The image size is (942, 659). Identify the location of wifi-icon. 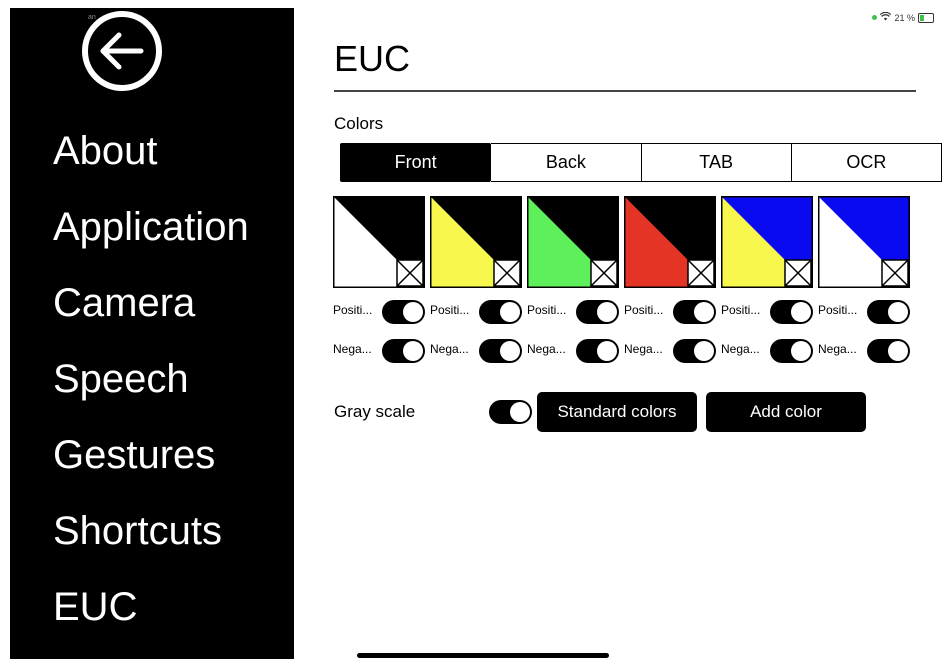
(886, 17).